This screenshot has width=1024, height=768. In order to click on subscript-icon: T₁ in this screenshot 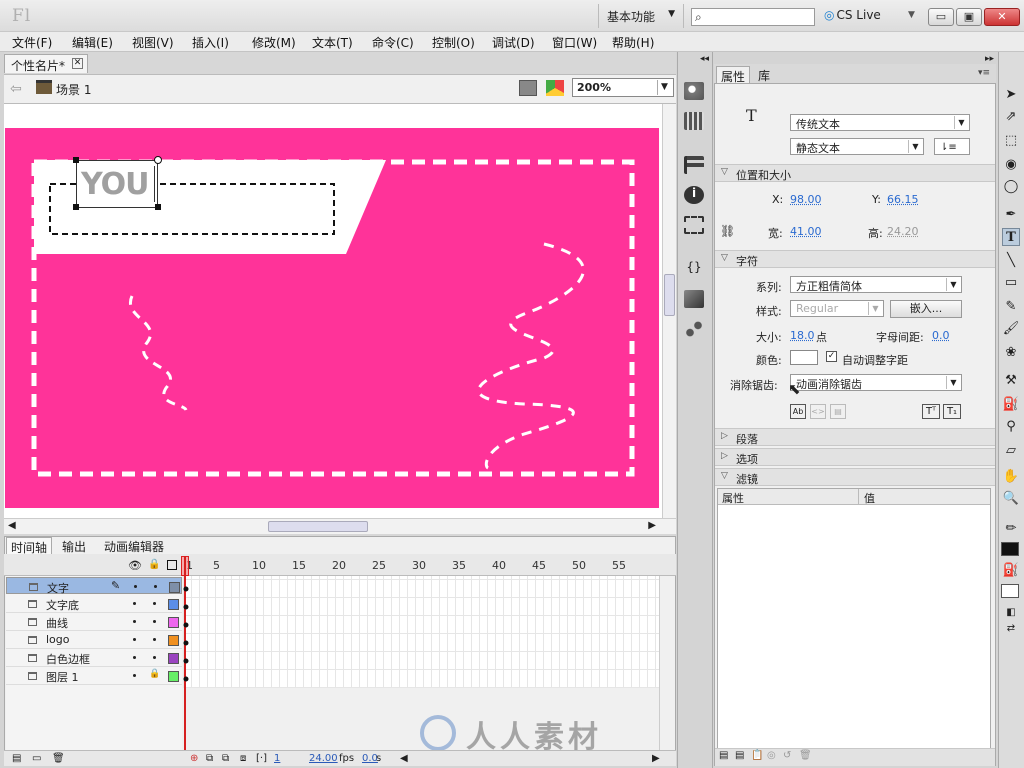, I will do `click(952, 411)`.